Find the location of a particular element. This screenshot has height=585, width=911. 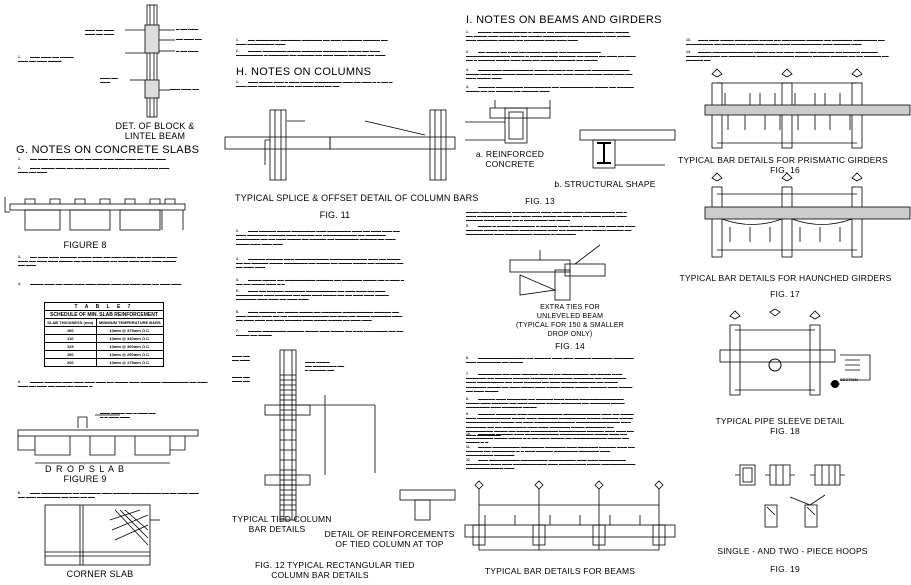

corner-slab-drawing is located at coordinates (102, 535).